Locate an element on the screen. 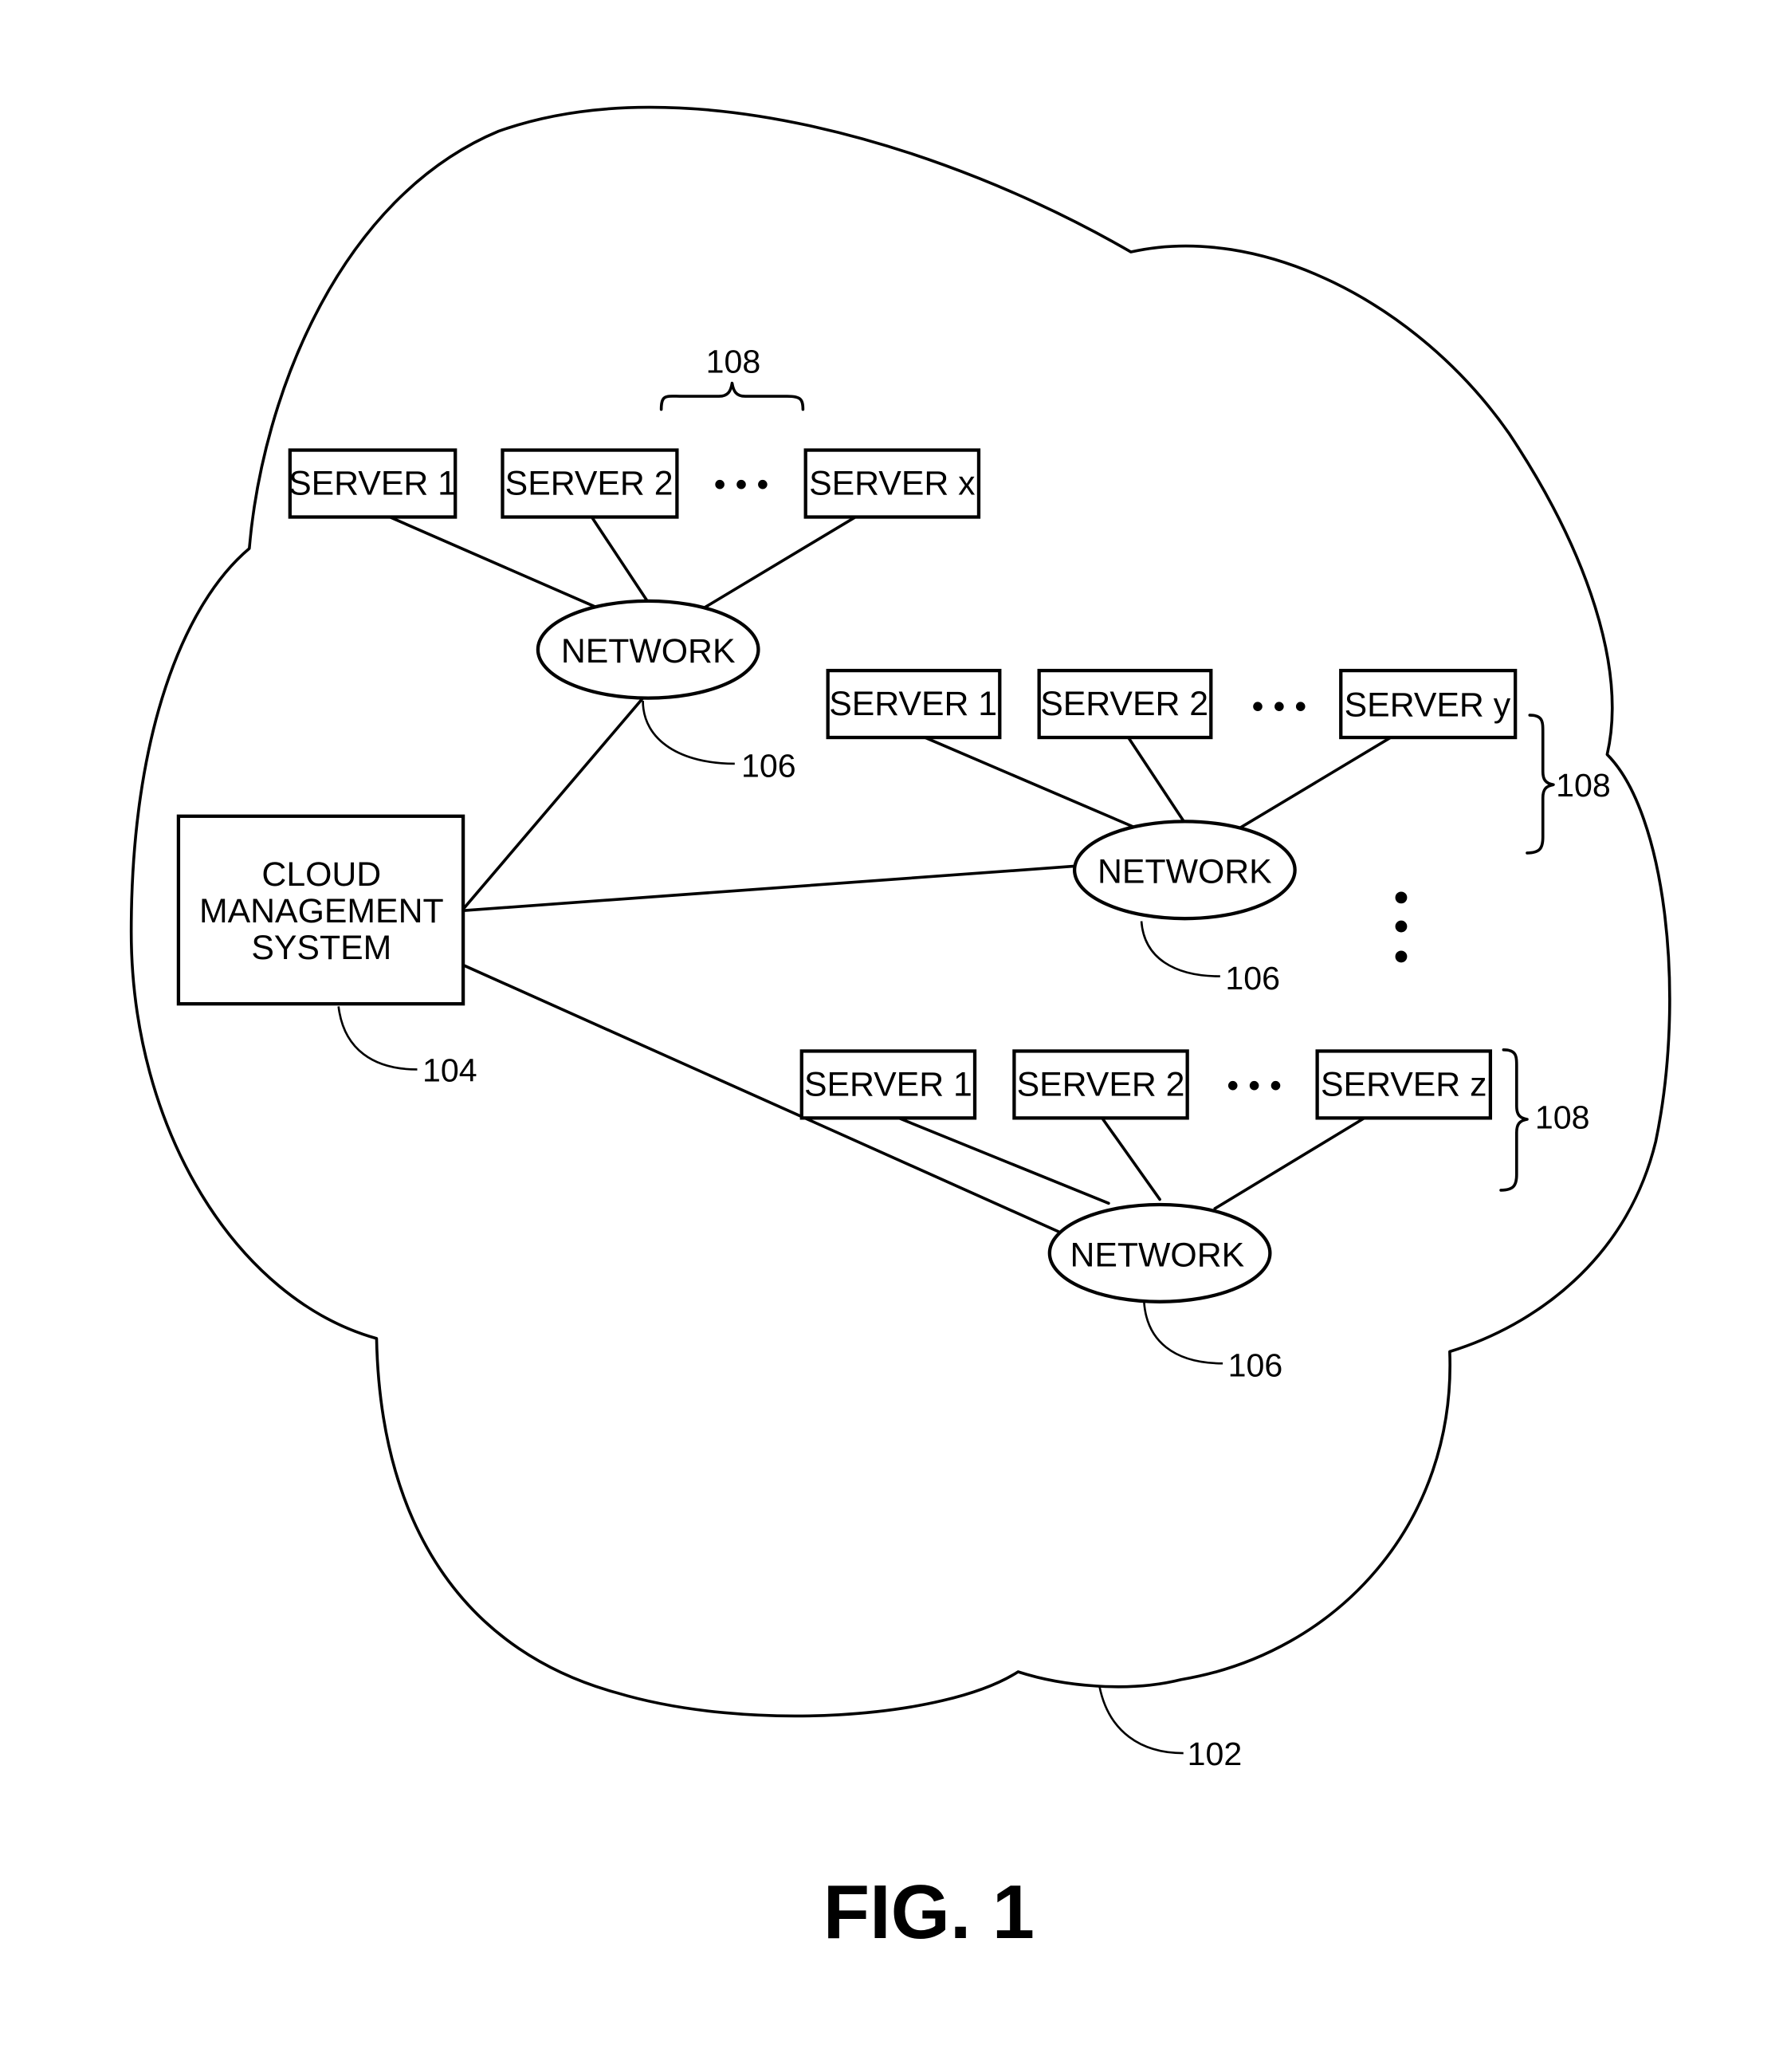 The width and height of the screenshot is (1783, 2072). ref-104: 104 is located at coordinates (450, 1070).